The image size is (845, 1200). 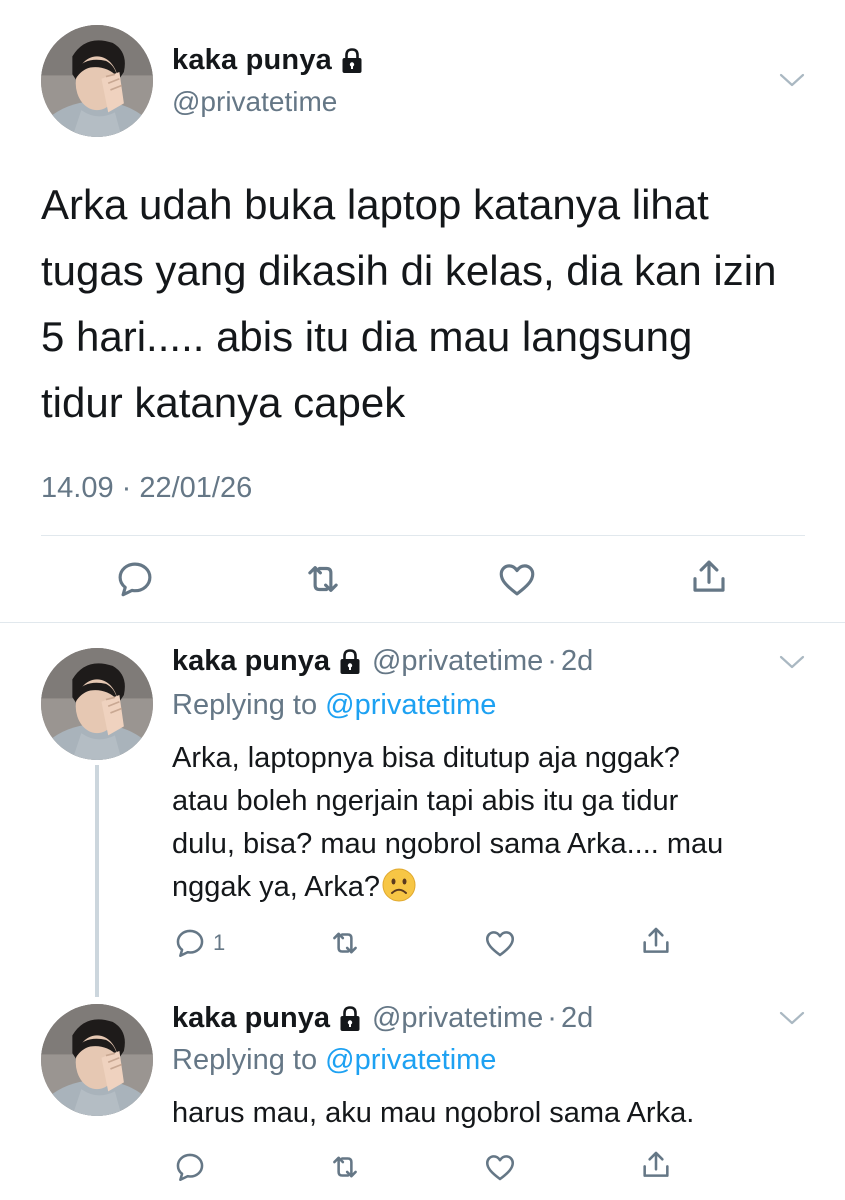 I want to click on reply-text-fragment: nggak ya, Arka?, so click(x=276, y=887).